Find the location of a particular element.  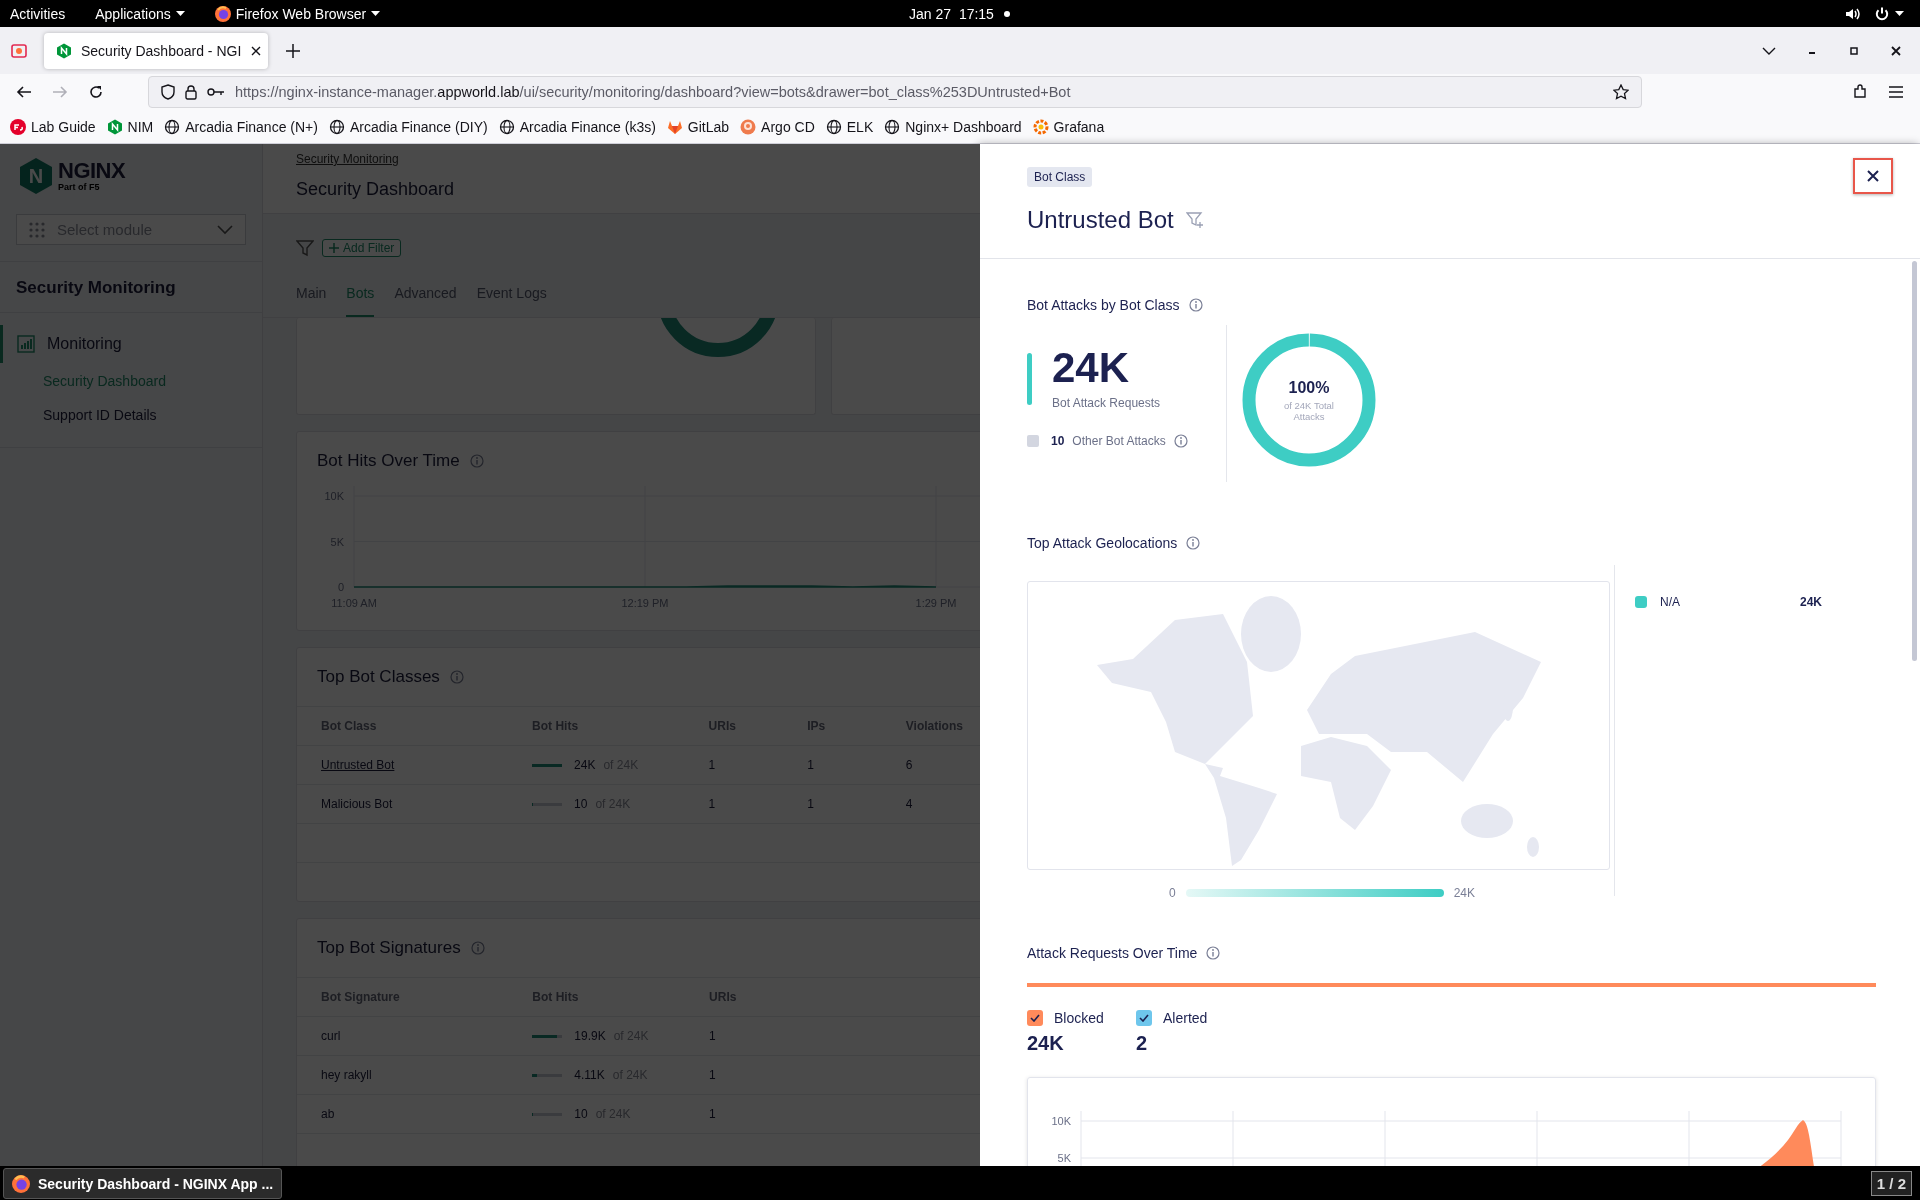

table-cell: ab is located at coordinates (328, 1114).